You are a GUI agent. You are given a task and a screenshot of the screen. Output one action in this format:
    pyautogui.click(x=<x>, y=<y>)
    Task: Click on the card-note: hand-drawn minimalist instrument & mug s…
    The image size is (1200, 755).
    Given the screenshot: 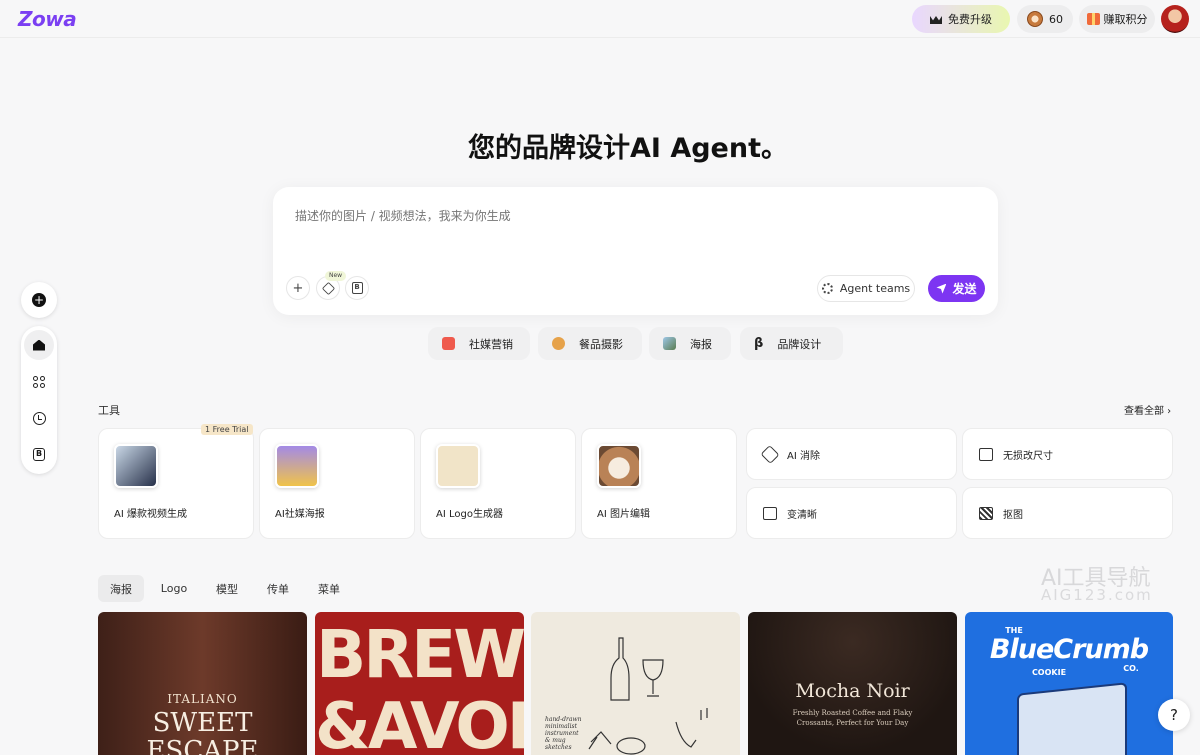 What is the action you would take?
    pyautogui.click(x=563, y=733)
    